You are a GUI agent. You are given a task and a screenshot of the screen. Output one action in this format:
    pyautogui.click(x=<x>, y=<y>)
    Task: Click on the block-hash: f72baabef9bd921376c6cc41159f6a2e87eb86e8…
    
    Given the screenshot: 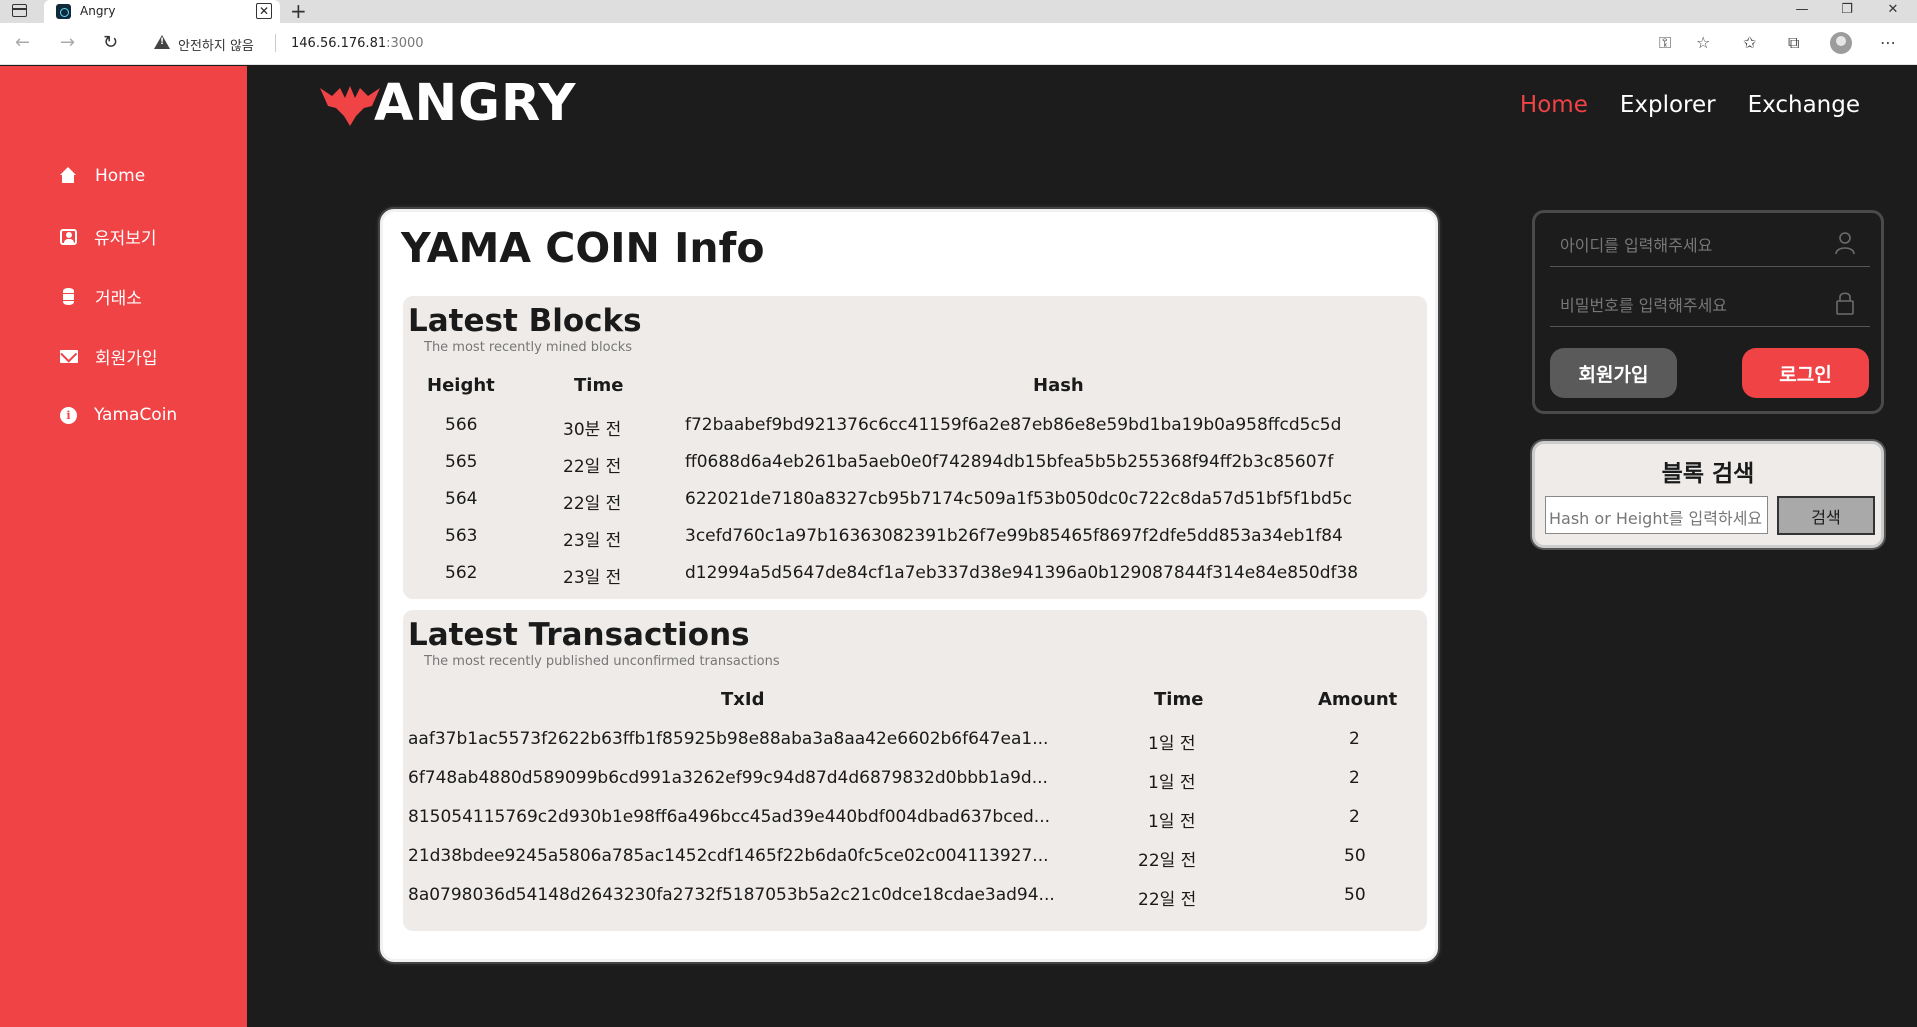 What is the action you would take?
    pyautogui.click(x=1013, y=425)
    